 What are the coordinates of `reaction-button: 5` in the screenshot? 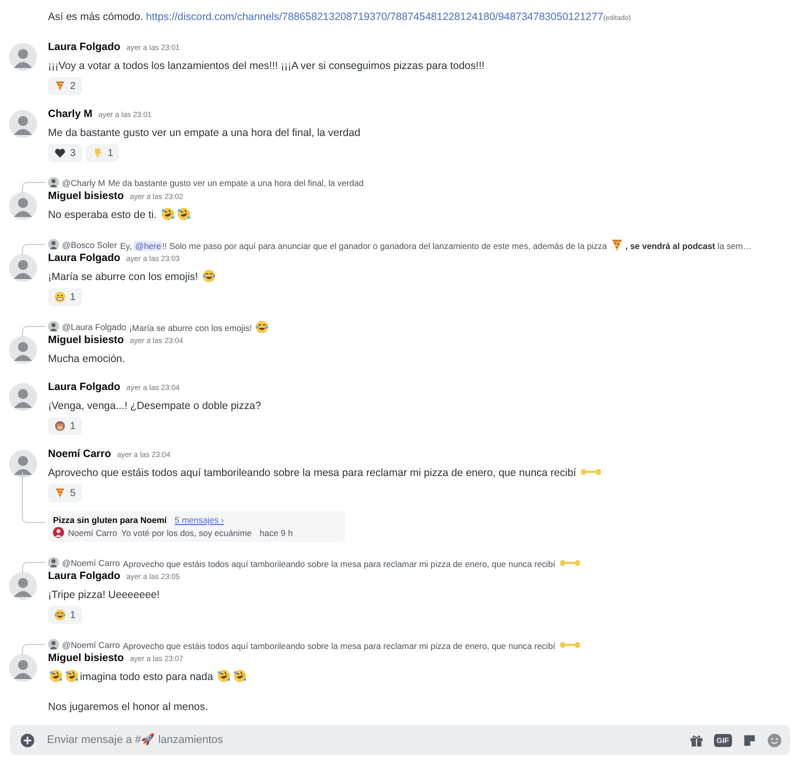 It's located at (65, 493).